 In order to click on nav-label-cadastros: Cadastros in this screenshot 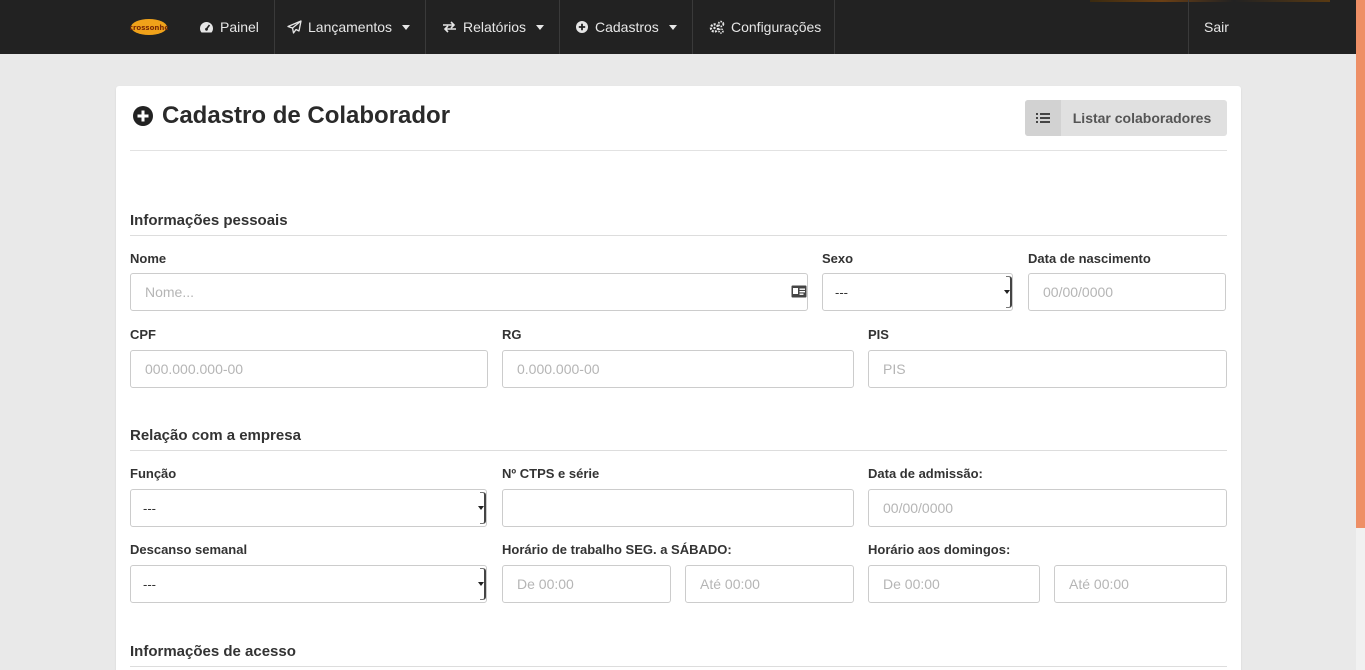, I will do `click(627, 27)`.